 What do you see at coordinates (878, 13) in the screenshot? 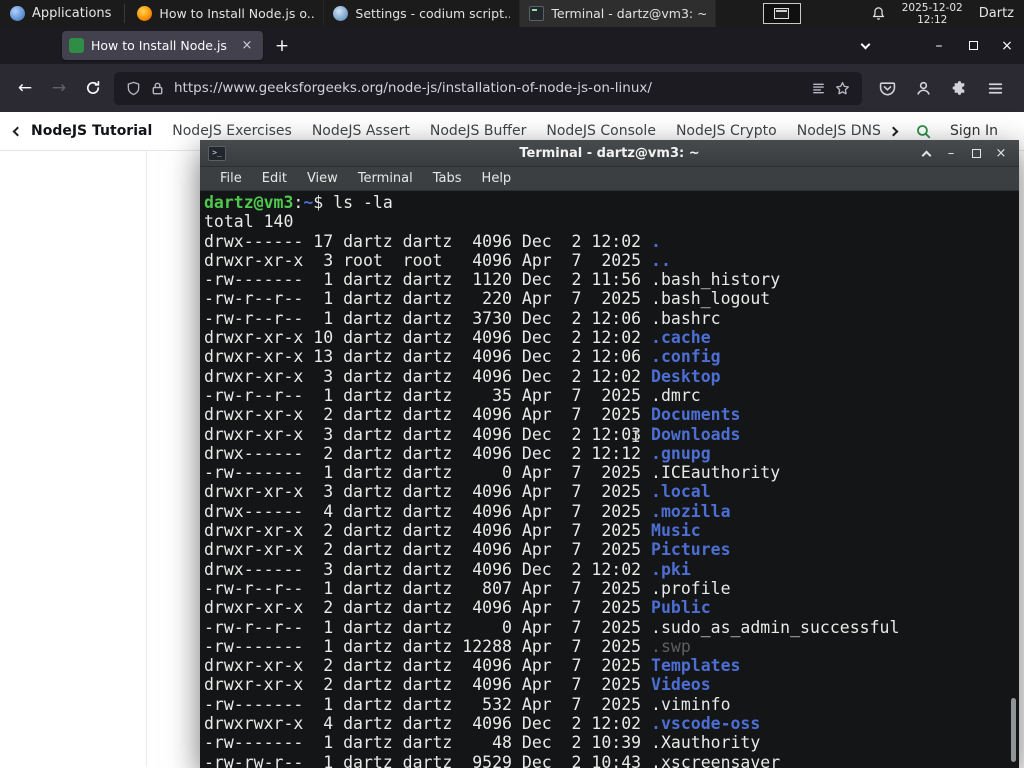
I see `notification-bell-icon` at bounding box center [878, 13].